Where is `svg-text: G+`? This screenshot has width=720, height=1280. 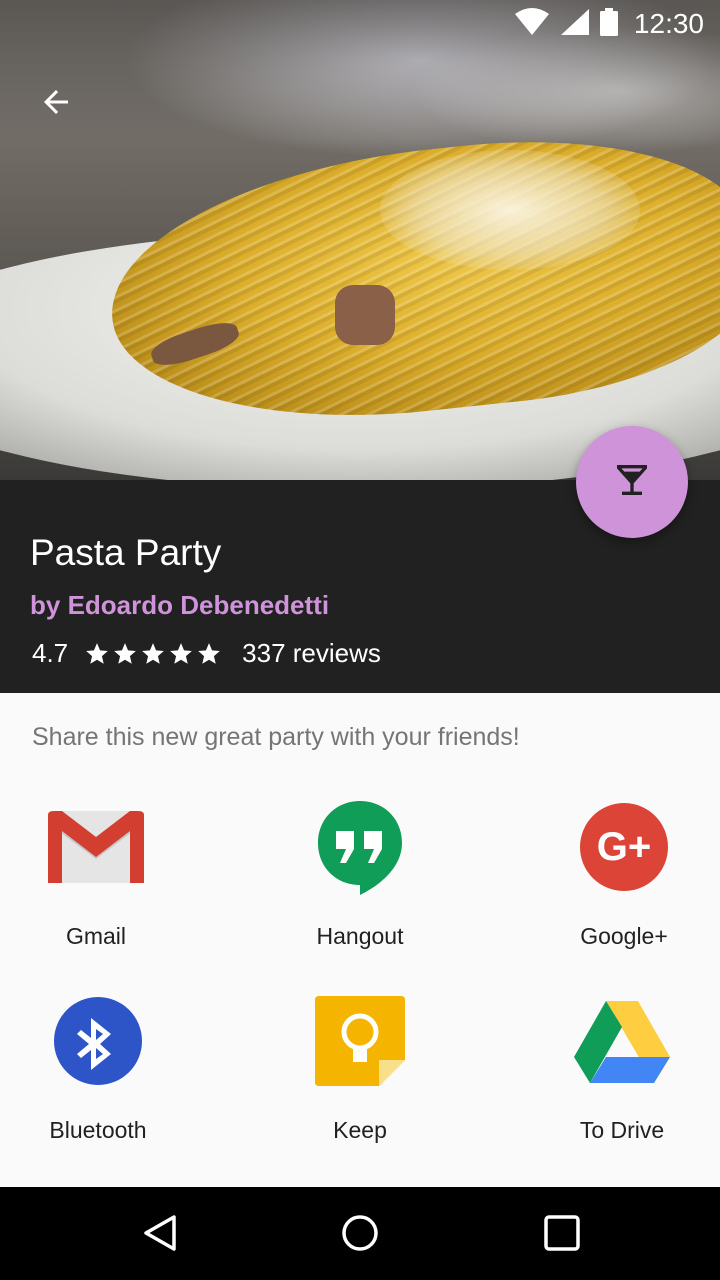
svg-text: G+ is located at coordinates (624, 847).